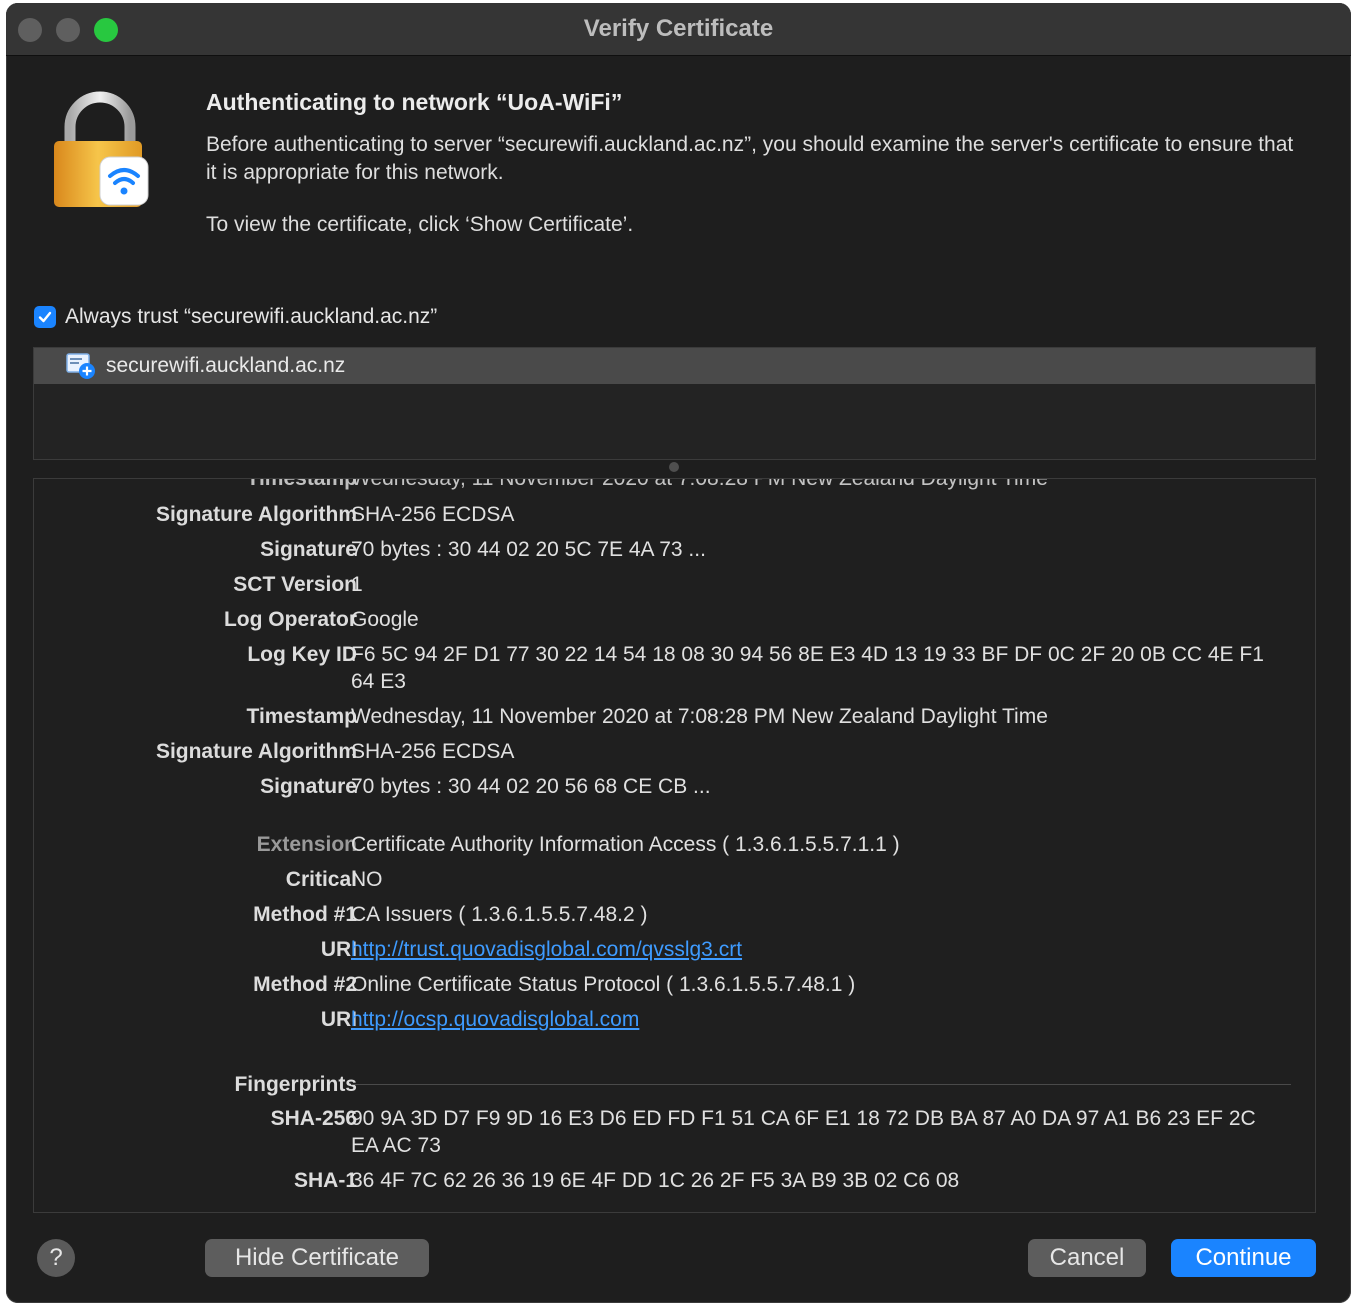 Image resolution: width=1357 pixels, height=1308 pixels. I want to click on certificate-name: securewifi.auckland.ac.nz, so click(226, 365).